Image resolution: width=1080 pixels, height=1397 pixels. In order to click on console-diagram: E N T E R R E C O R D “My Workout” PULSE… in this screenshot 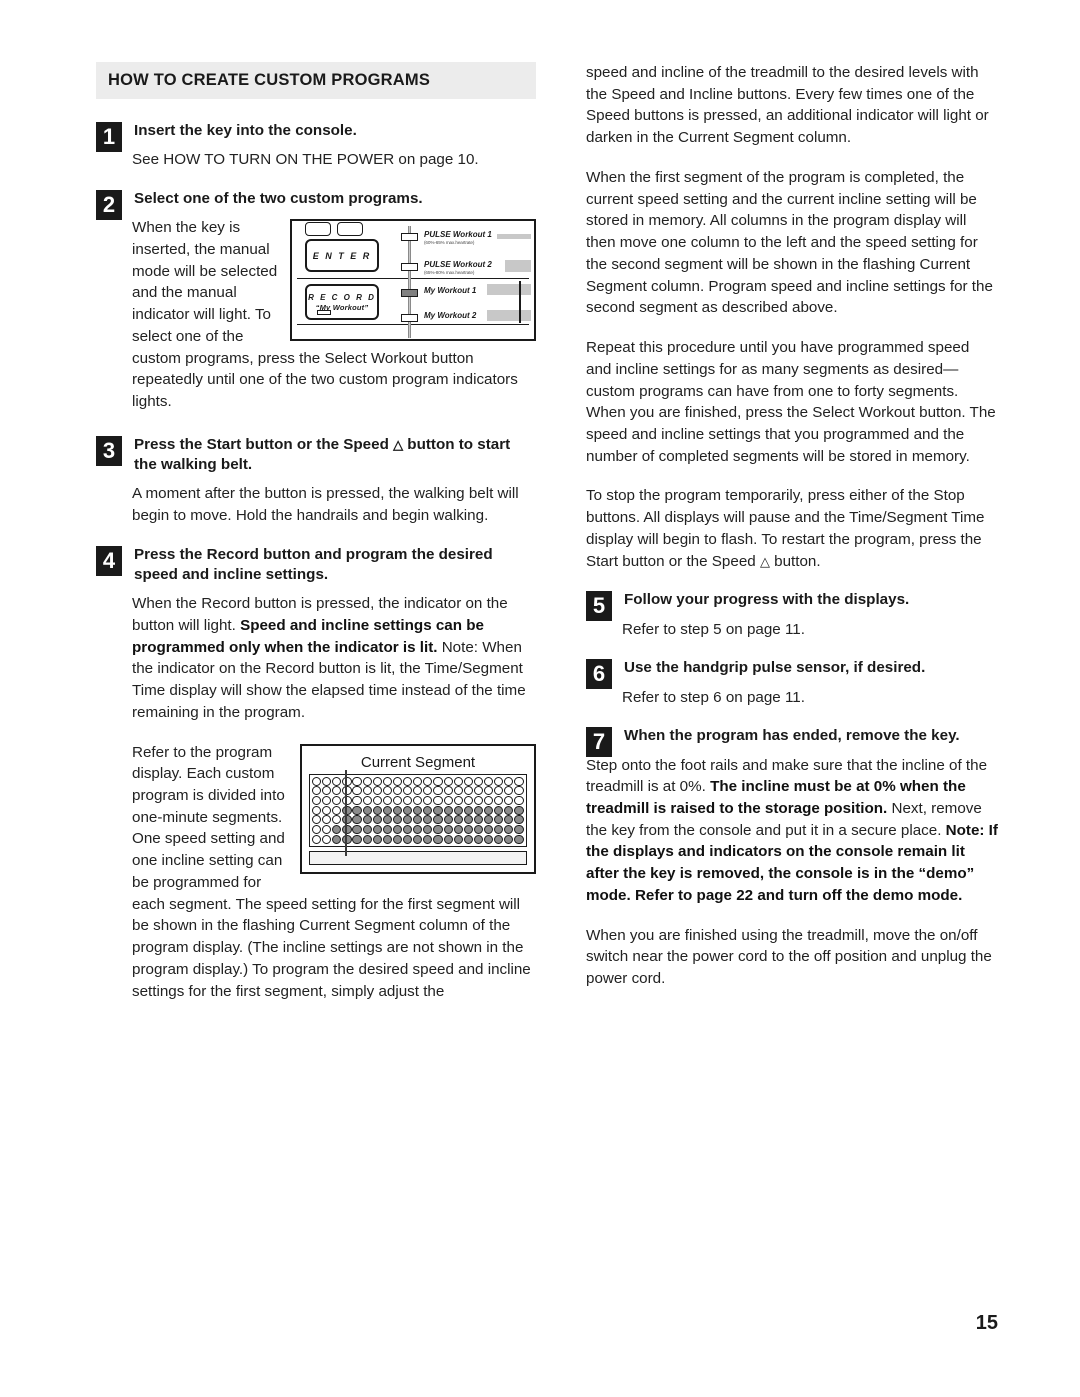, I will do `click(413, 280)`.